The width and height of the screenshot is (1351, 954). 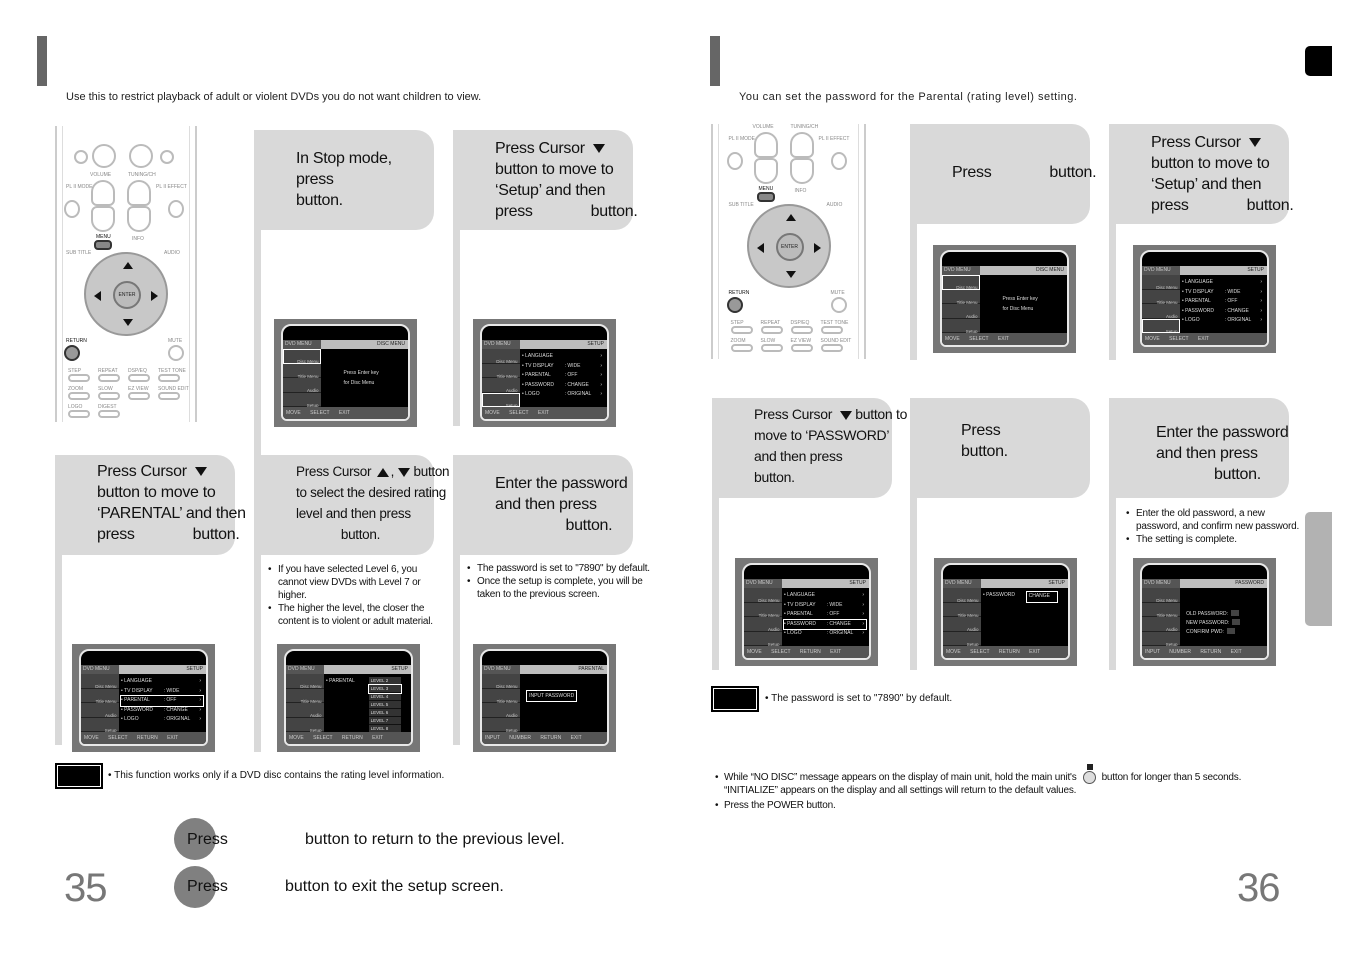 I want to click on tv-body: INPUT PASSWORD, so click(x=563, y=703).